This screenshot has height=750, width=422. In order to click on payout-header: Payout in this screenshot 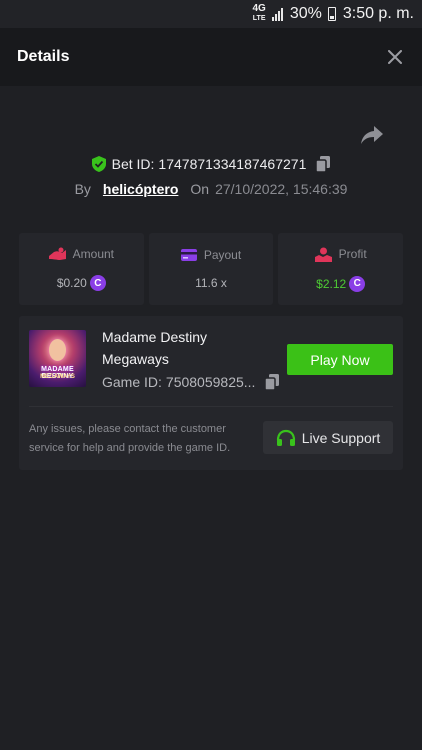, I will do `click(211, 255)`.